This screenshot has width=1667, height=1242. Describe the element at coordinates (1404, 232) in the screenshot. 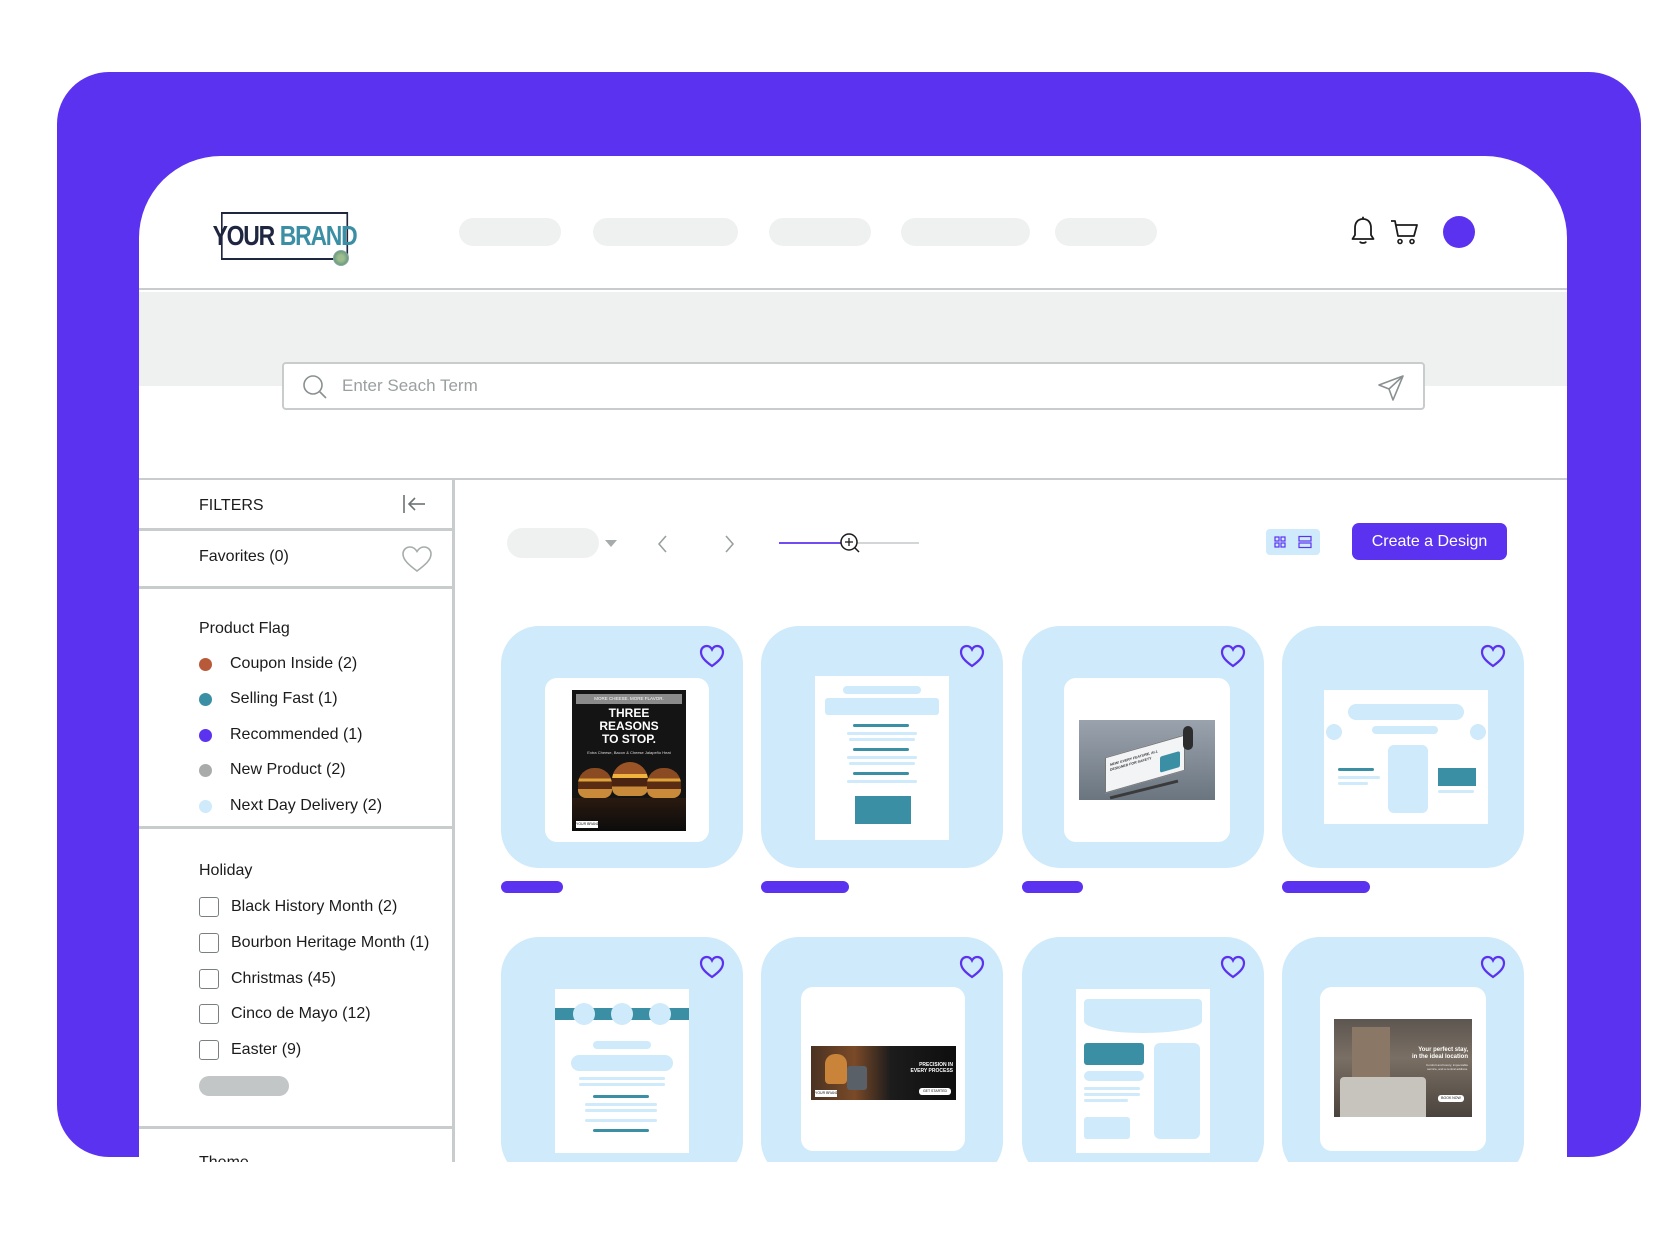

I see `cart-icon` at that location.